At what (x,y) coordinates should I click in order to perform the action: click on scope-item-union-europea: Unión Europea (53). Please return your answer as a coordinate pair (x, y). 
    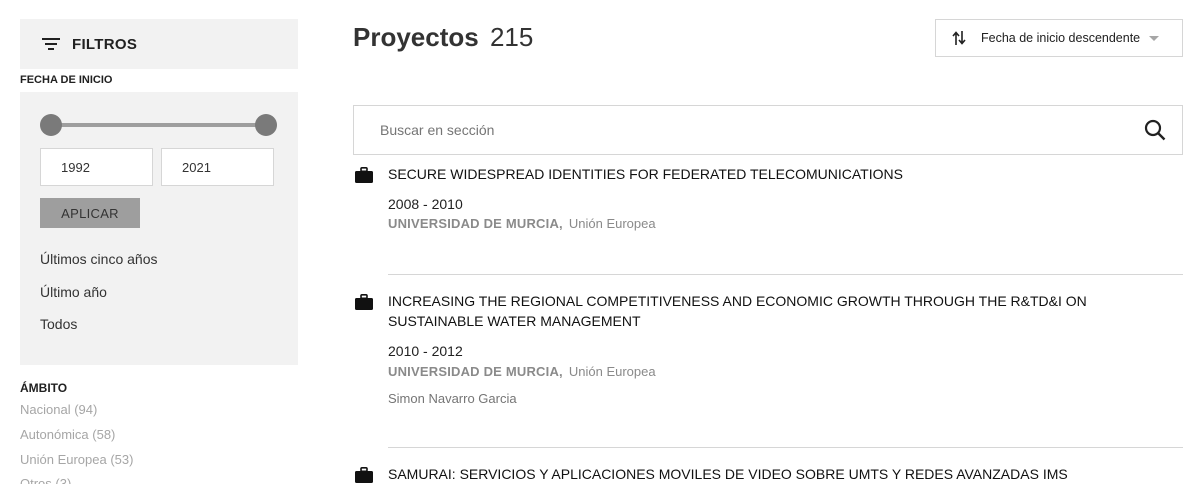
    Looking at the image, I should click on (76, 459).